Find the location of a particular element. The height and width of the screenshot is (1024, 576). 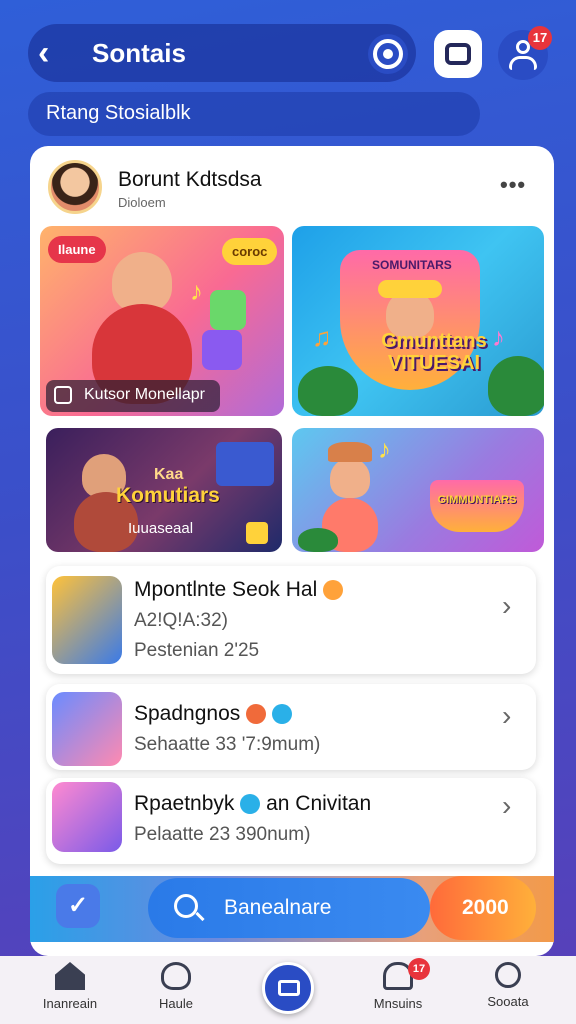

community-badge is located at coordinates (477, 506).